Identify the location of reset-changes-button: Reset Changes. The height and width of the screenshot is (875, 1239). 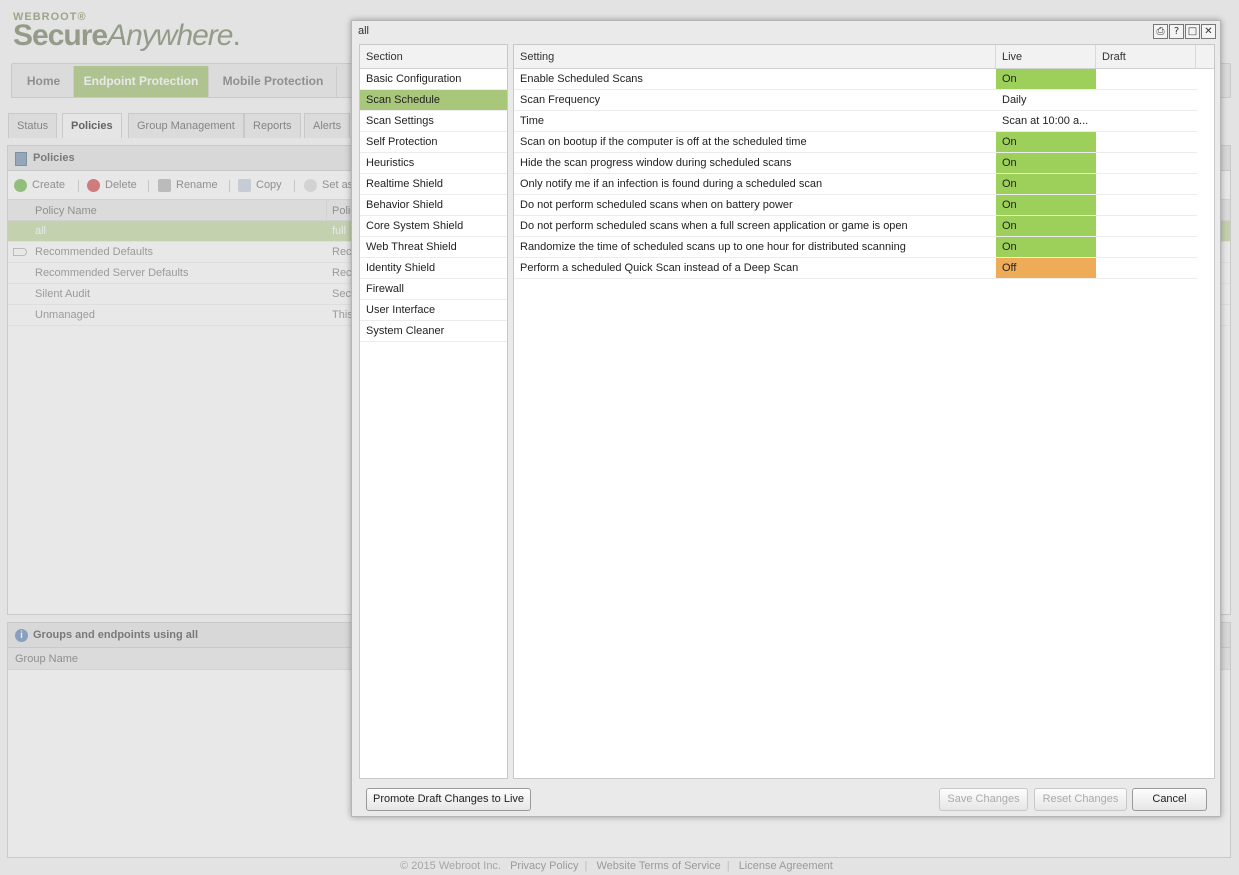
(1080, 799).